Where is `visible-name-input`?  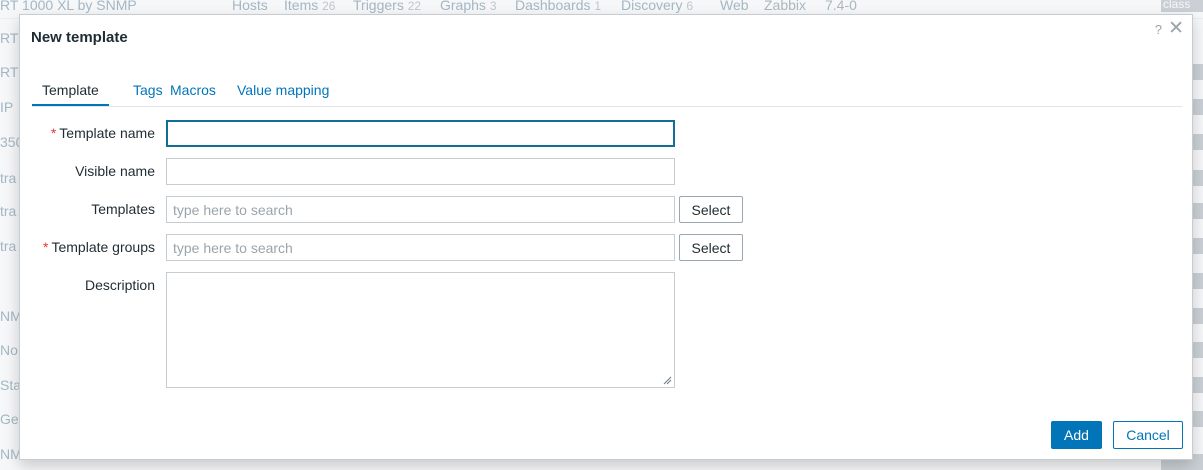
visible-name-input is located at coordinates (420, 171).